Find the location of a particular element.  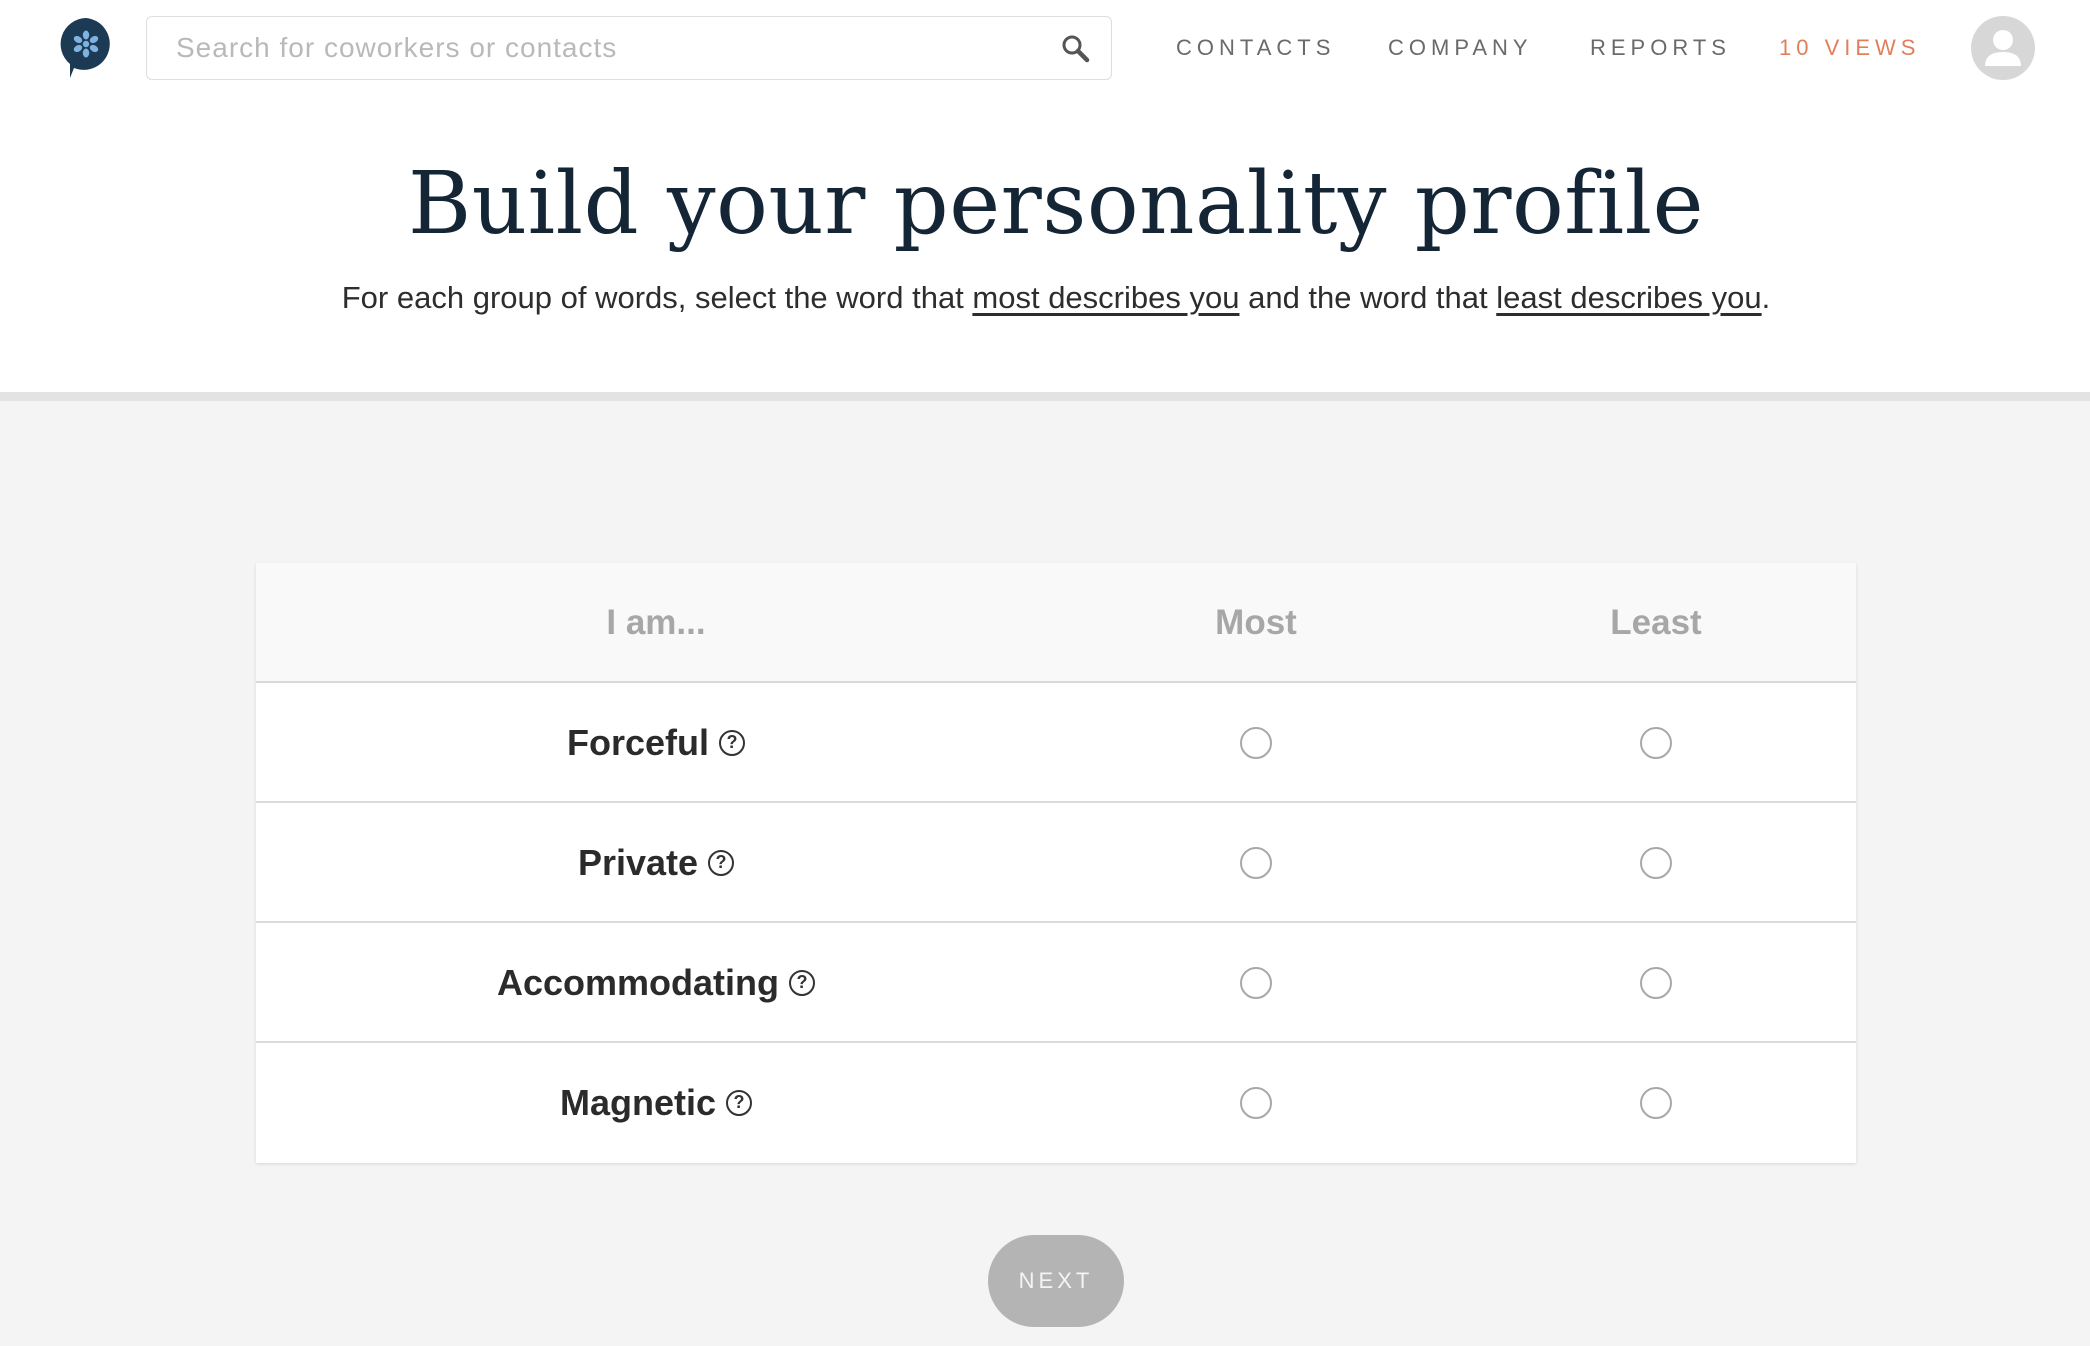

word-cell: Magnetic ? is located at coordinates (656, 1103).